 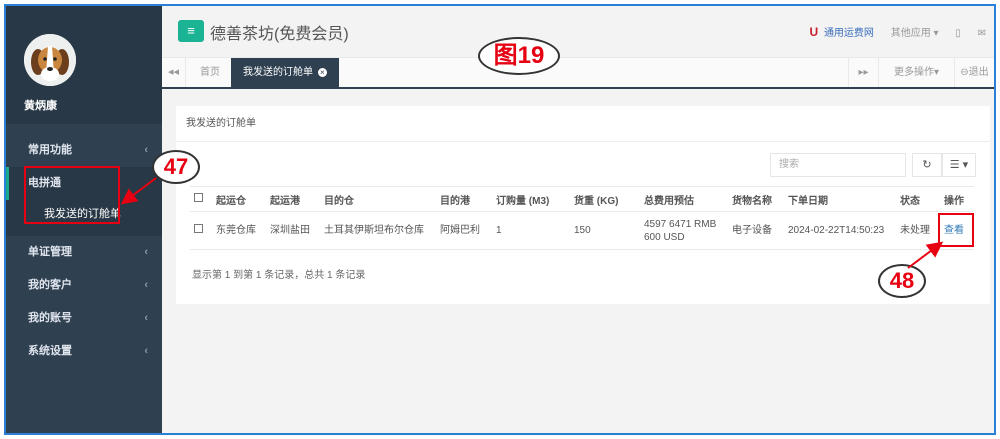 What do you see at coordinates (918, 199) in the screenshot?
I see `column-header: 状态` at bounding box center [918, 199].